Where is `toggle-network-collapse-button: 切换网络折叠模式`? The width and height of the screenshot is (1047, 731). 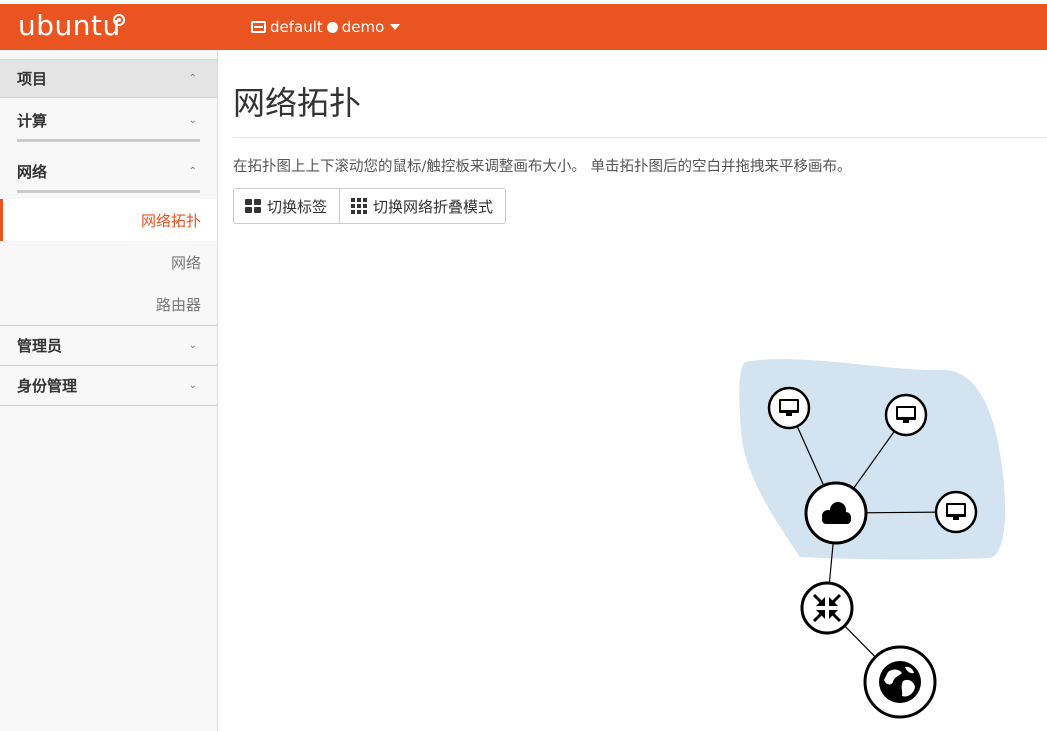 toggle-network-collapse-button: 切换网络折叠模式 is located at coordinates (423, 206).